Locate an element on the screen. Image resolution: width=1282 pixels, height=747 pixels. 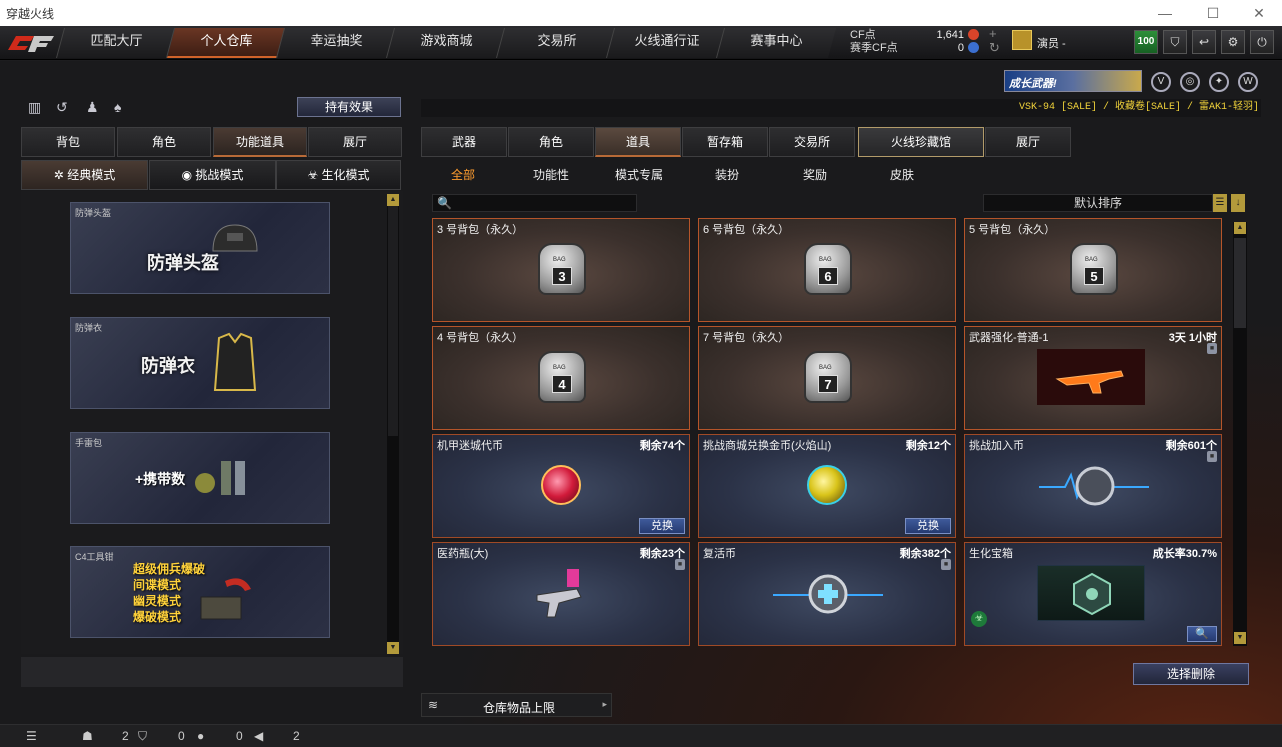
globe-icon: ◎ is located at coordinates (1190, 82).